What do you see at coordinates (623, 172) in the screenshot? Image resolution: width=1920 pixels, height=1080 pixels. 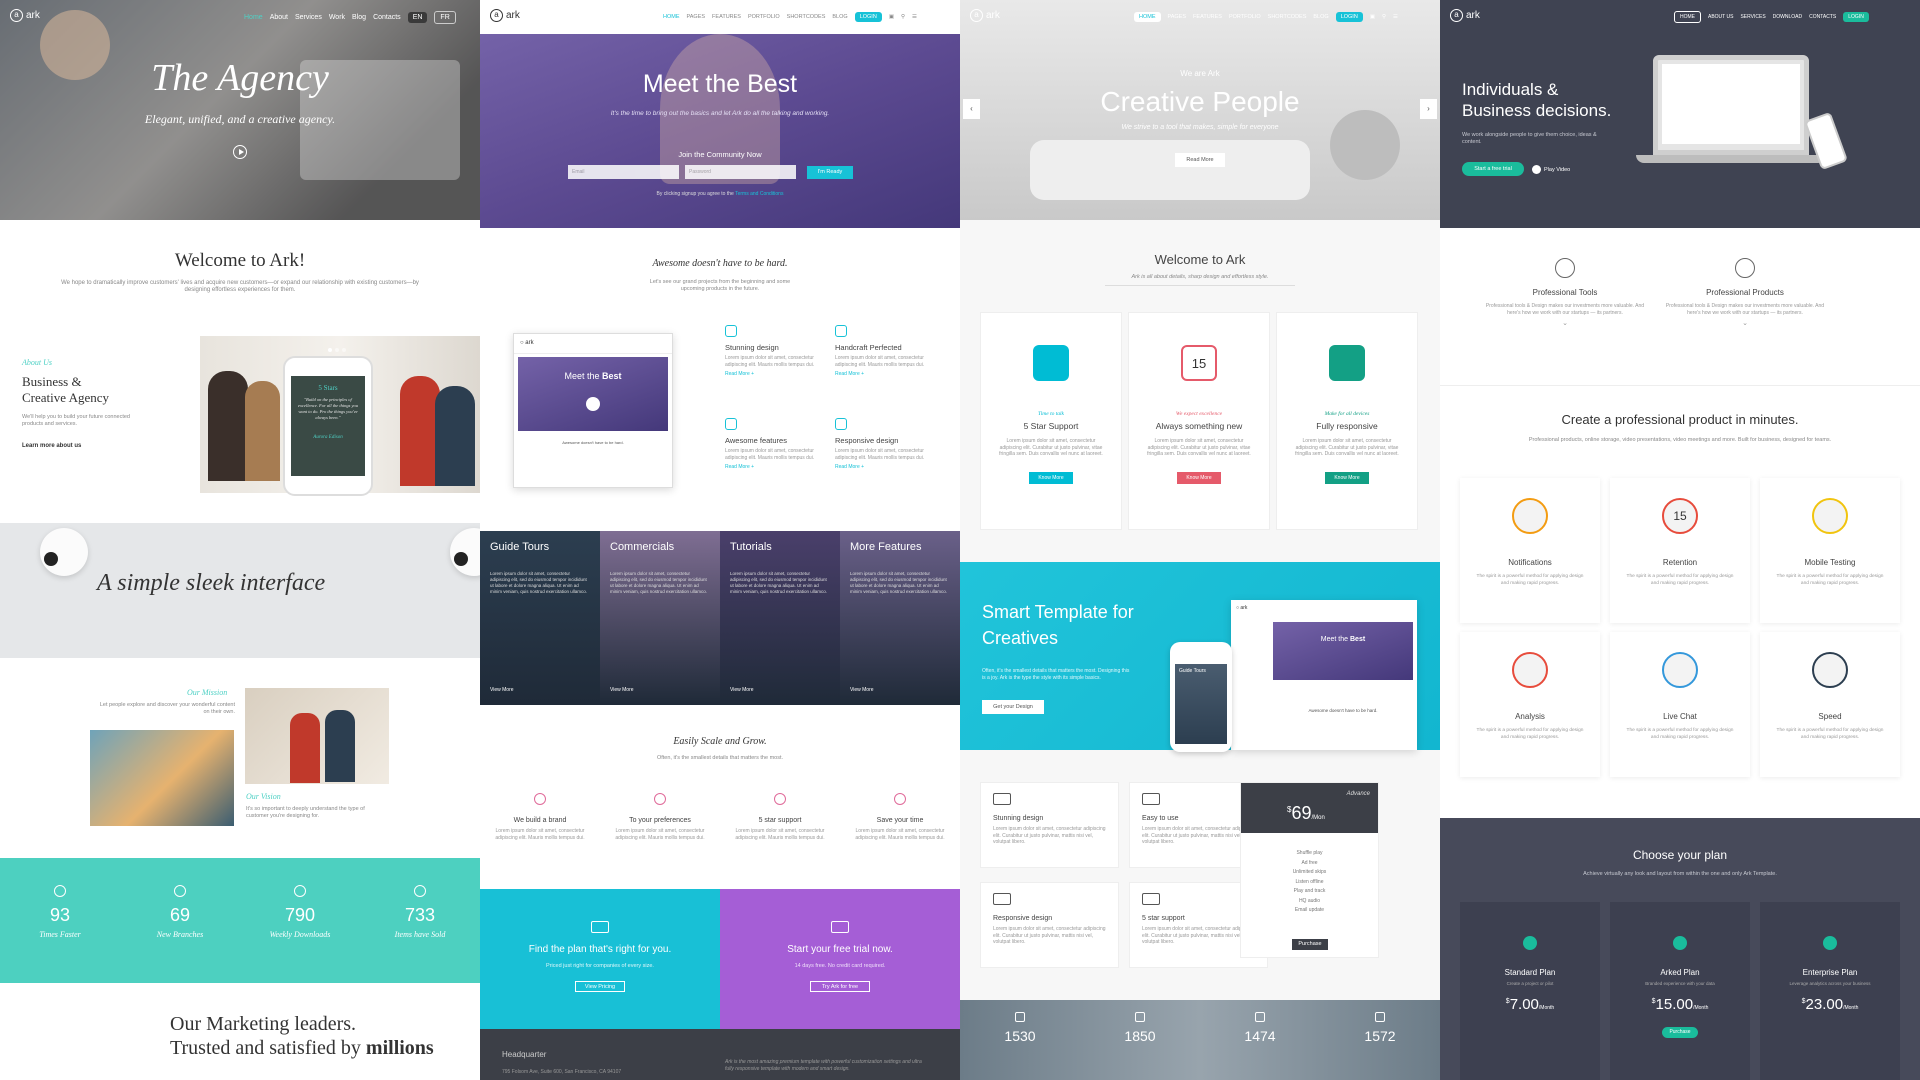 I see `email-field: Email` at bounding box center [623, 172].